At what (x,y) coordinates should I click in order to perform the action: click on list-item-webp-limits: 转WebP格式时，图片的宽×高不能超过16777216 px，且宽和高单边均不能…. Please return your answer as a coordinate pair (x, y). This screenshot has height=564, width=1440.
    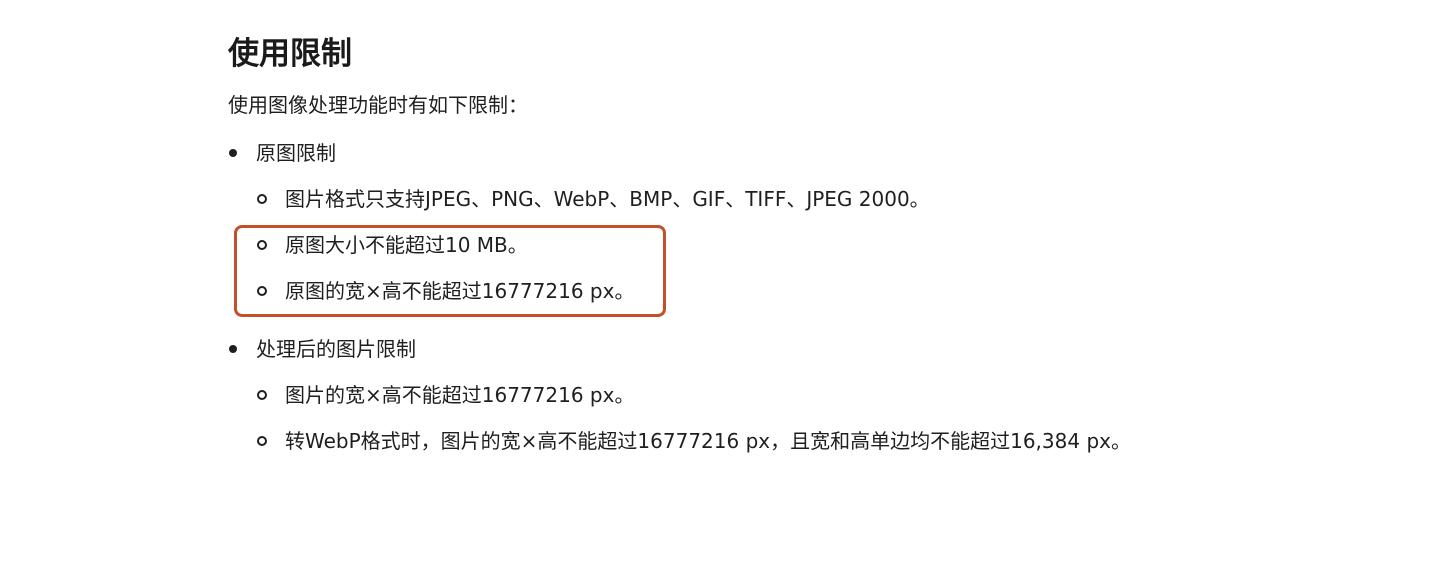
    Looking at the image, I should click on (803, 441).